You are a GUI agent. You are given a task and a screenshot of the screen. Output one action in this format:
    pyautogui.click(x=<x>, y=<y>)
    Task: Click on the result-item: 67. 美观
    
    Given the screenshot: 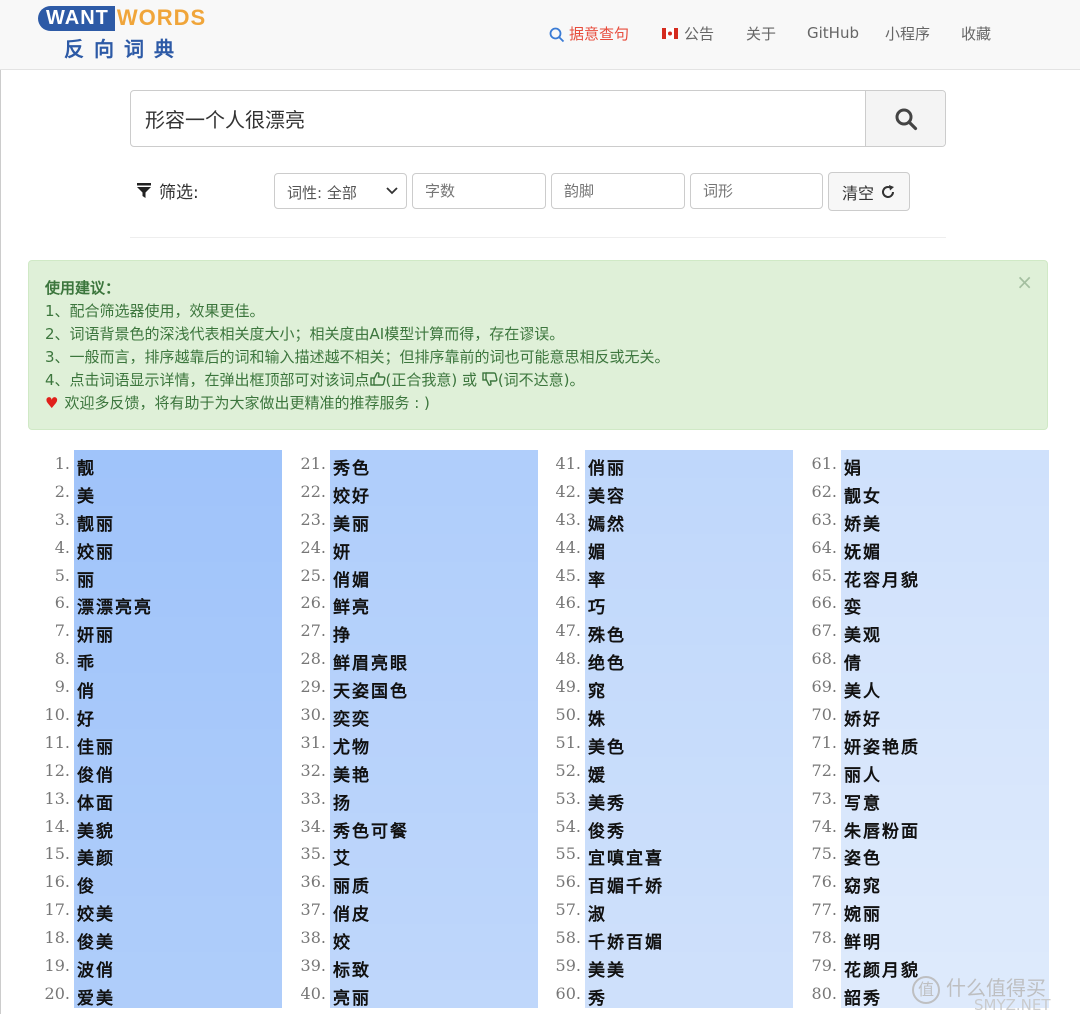 What is the action you would take?
    pyautogui.click(x=908, y=631)
    